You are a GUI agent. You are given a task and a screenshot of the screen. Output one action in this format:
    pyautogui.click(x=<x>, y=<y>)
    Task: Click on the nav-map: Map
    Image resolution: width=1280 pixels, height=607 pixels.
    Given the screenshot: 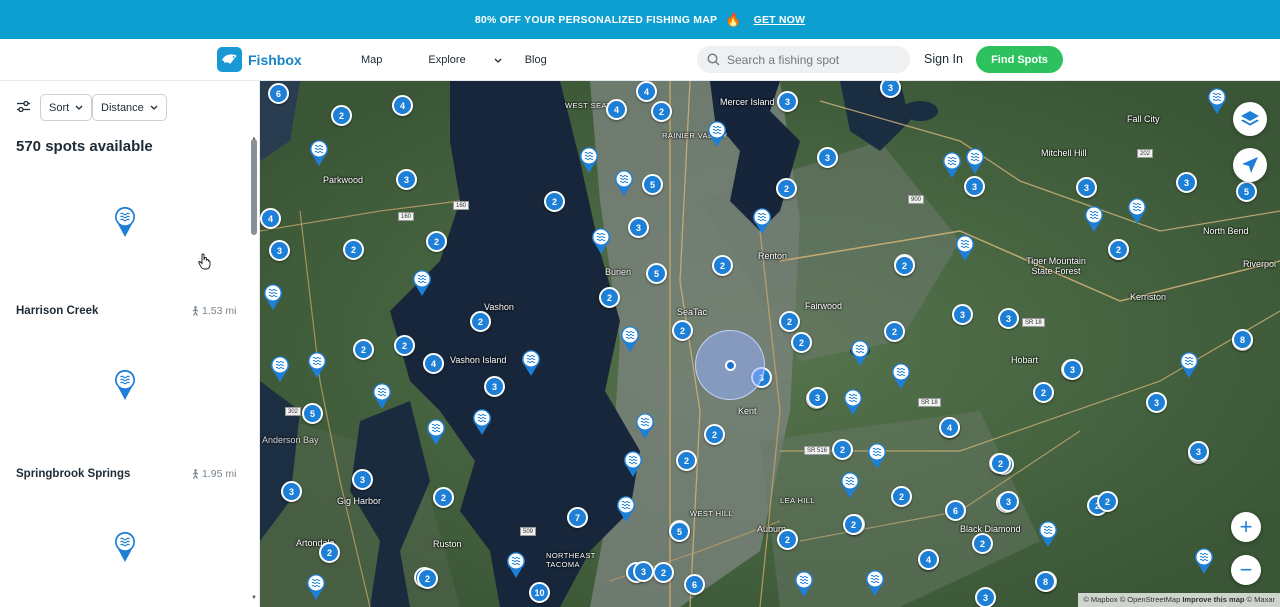 What is the action you would take?
    pyautogui.click(x=383, y=60)
    